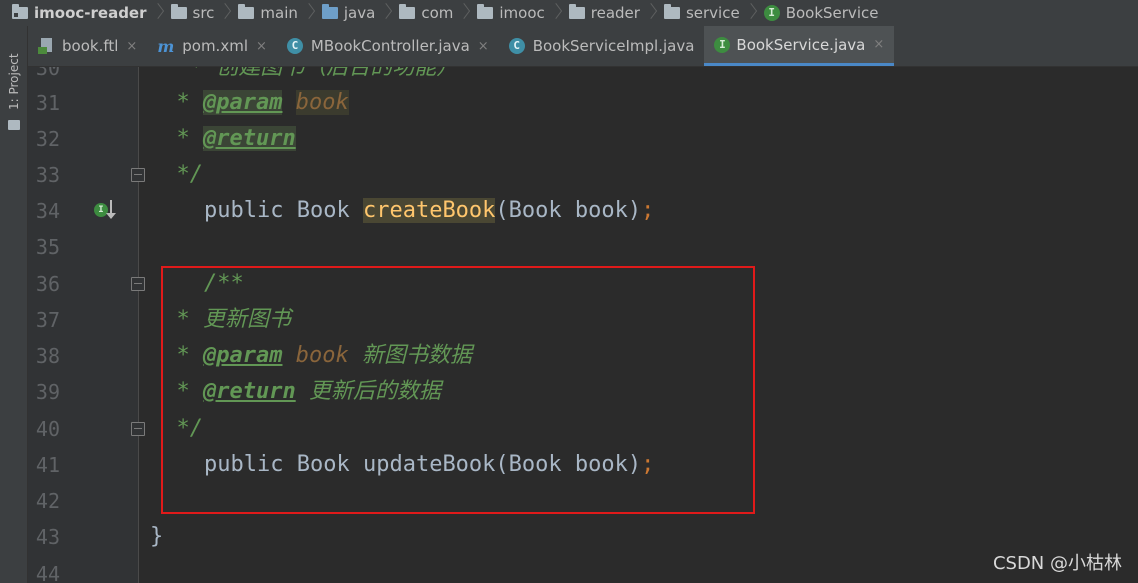 The image size is (1138, 583). What do you see at coordinates (429, 210) in the screenshot?
I see `method-name: createBook` at bounding box center [429, 210].